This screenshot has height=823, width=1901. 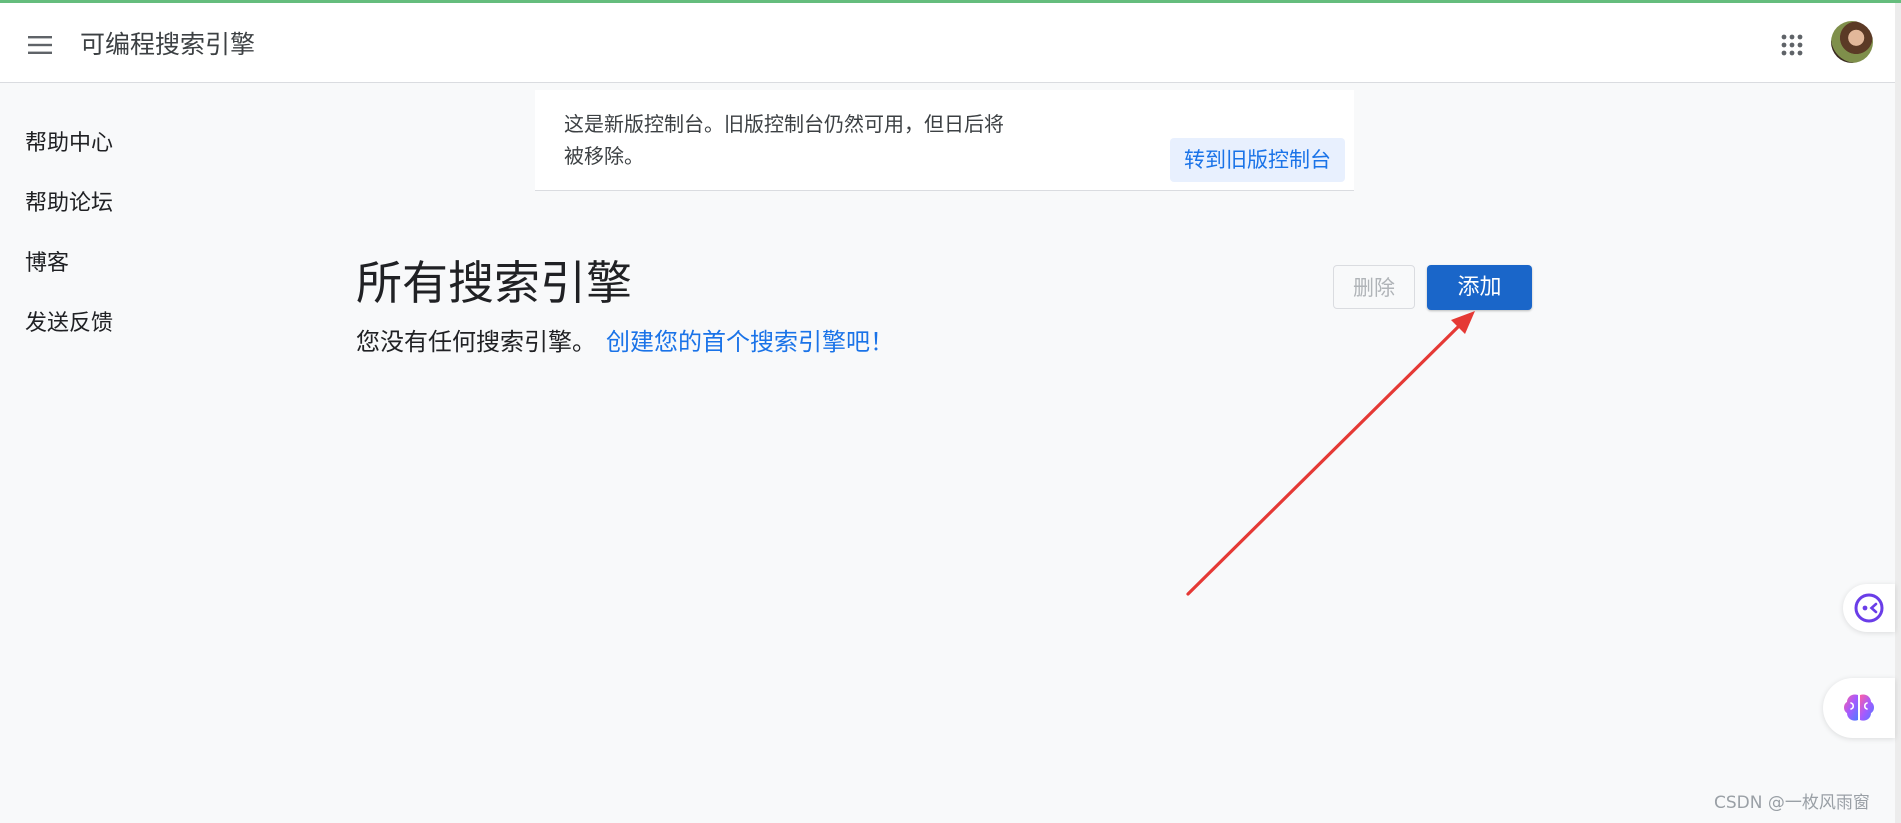 I want to click on app-header: 可编程搜索引擎, so click(x=947, y=43).